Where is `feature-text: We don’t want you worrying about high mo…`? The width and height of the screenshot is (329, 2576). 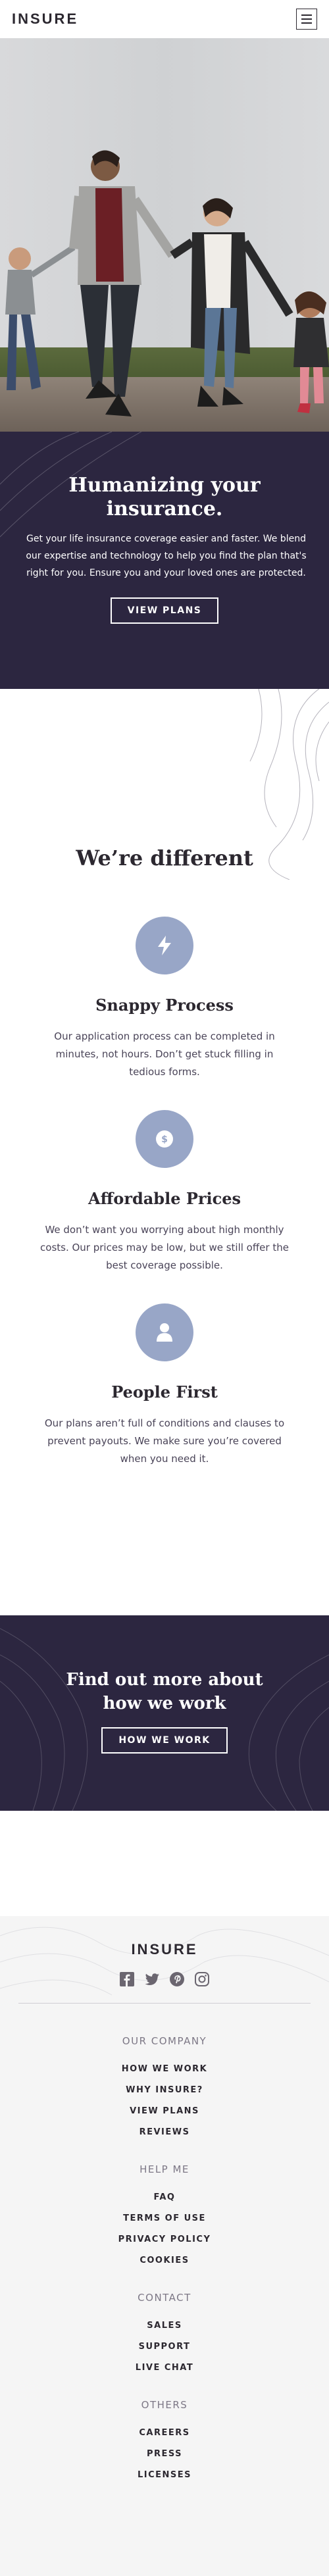 feature-text: We don’t want you worrying about high mo… is located at coordinates (165, 1247).